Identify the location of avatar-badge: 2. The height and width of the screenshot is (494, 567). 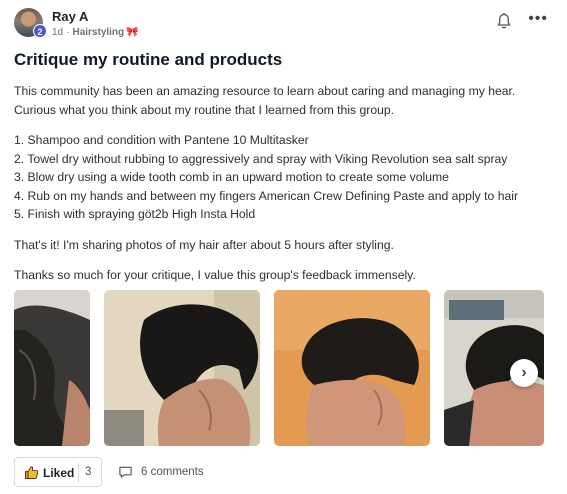
(40, 31).